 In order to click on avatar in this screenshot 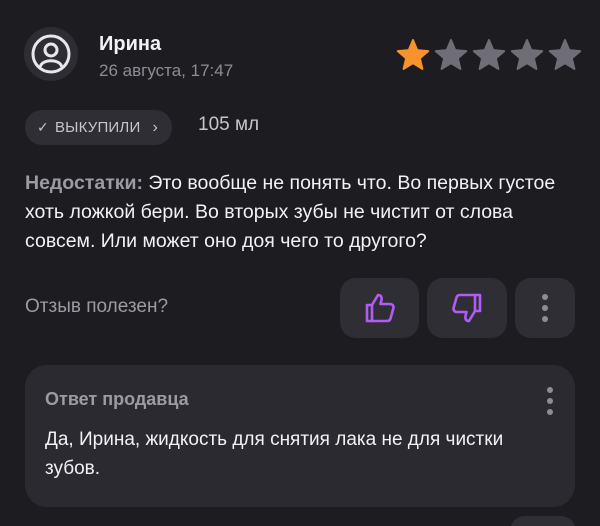, I will do `click(51, 54)`.